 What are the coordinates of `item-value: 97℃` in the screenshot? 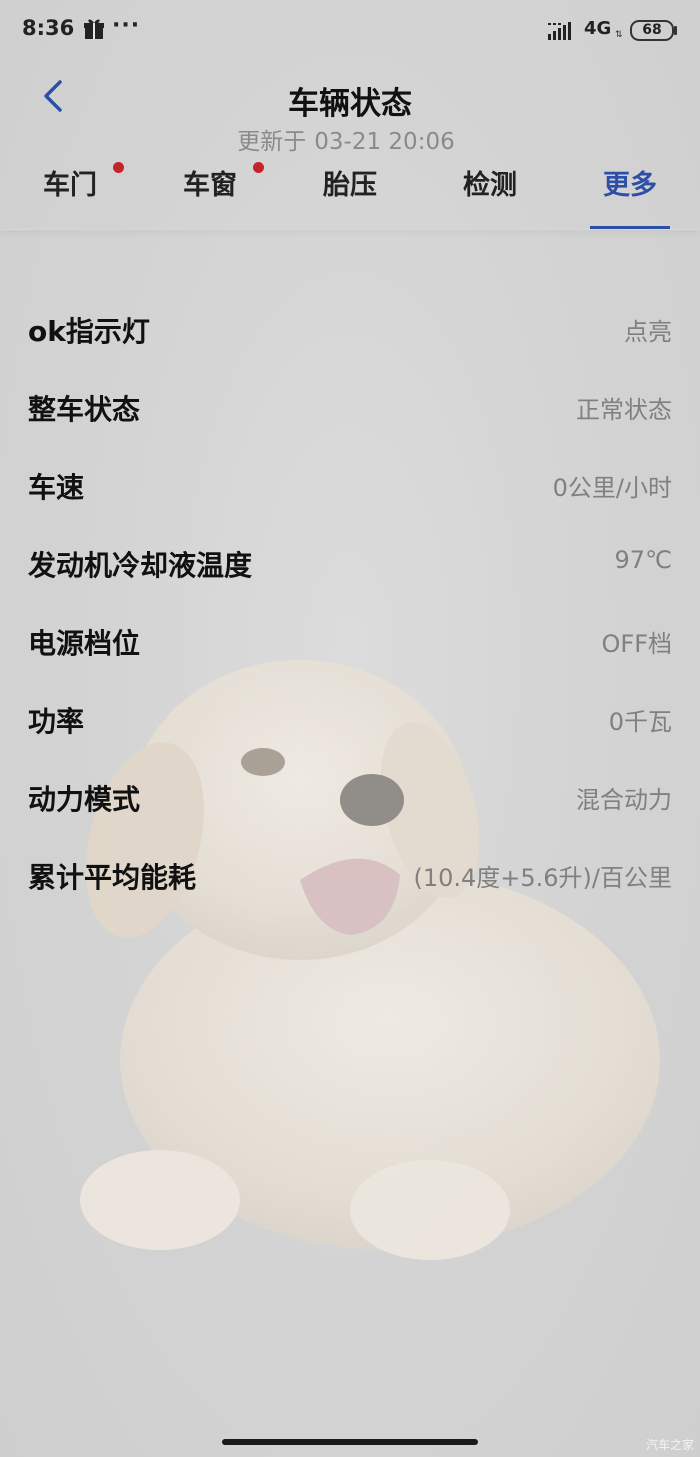 It's located at (643, 560).